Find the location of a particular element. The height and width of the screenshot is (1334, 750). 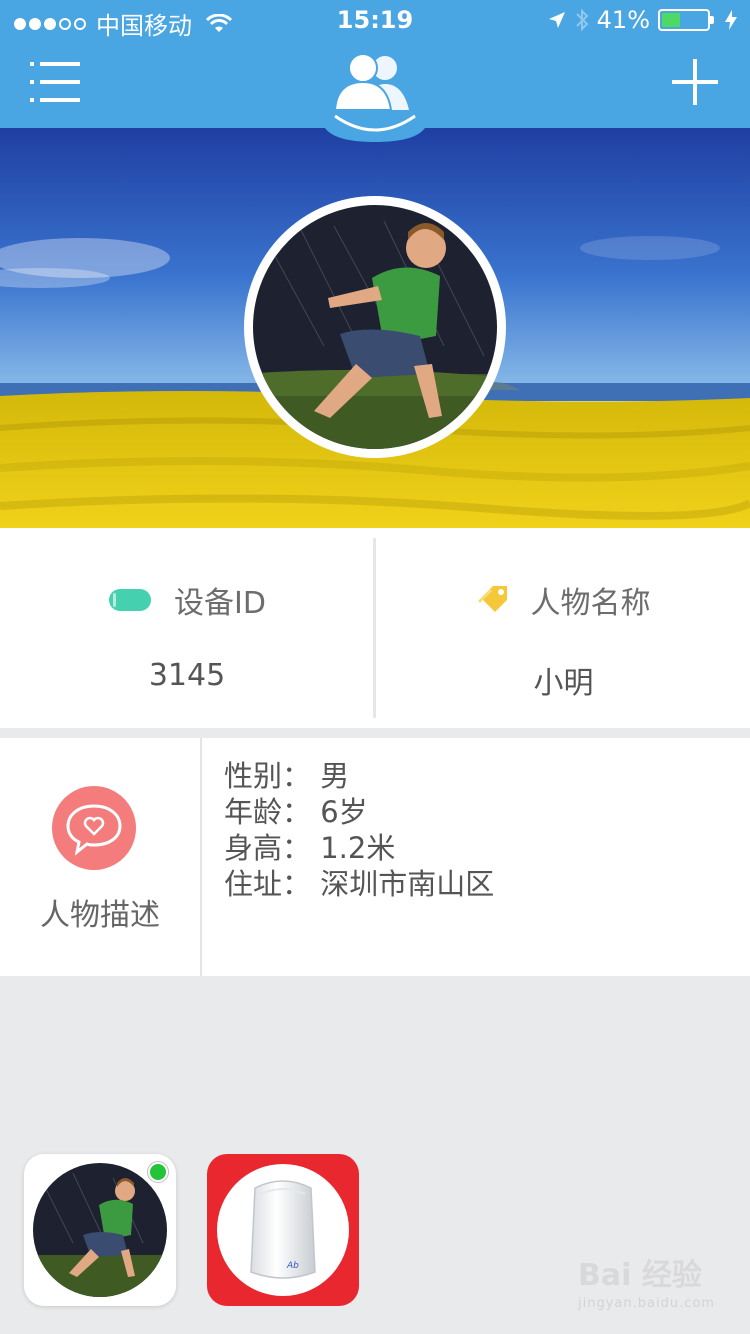

info-card: 设备ID 3145 人物名称 小明 is located at coordinates (375, 628).